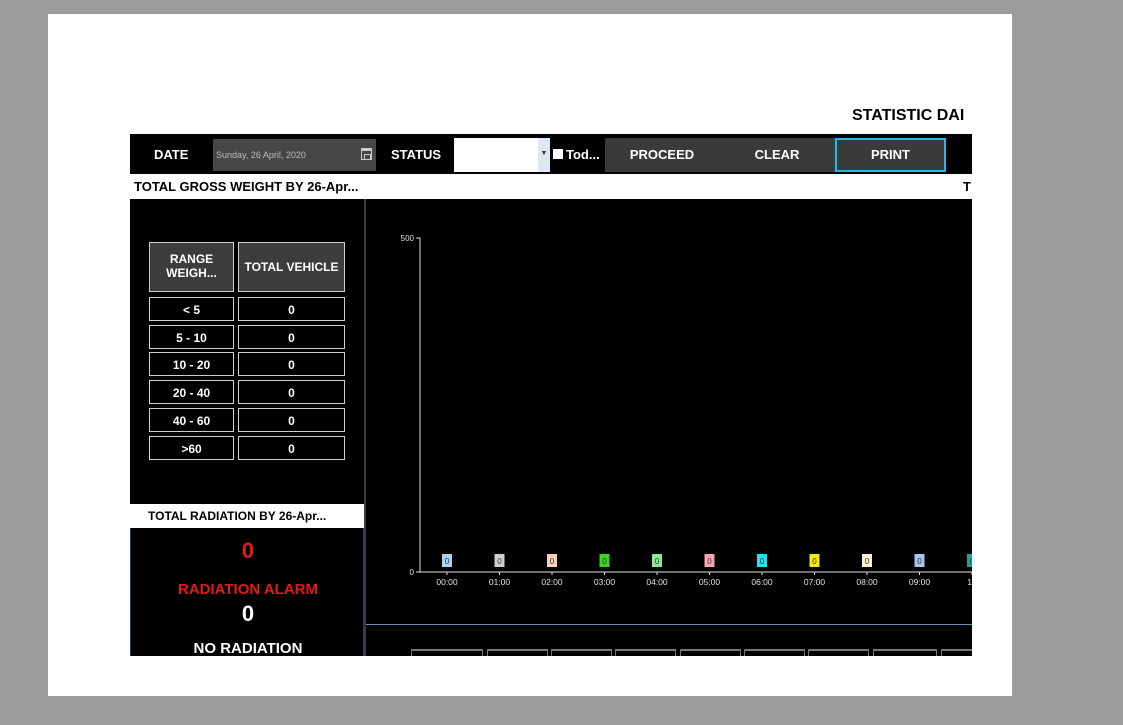 The image size is (1123, 725). What do you see at coordinates (261, 155) in the screenshot?
I see `date-value: Sunday, 26 April, 2020` at bounding box center [261, 155].